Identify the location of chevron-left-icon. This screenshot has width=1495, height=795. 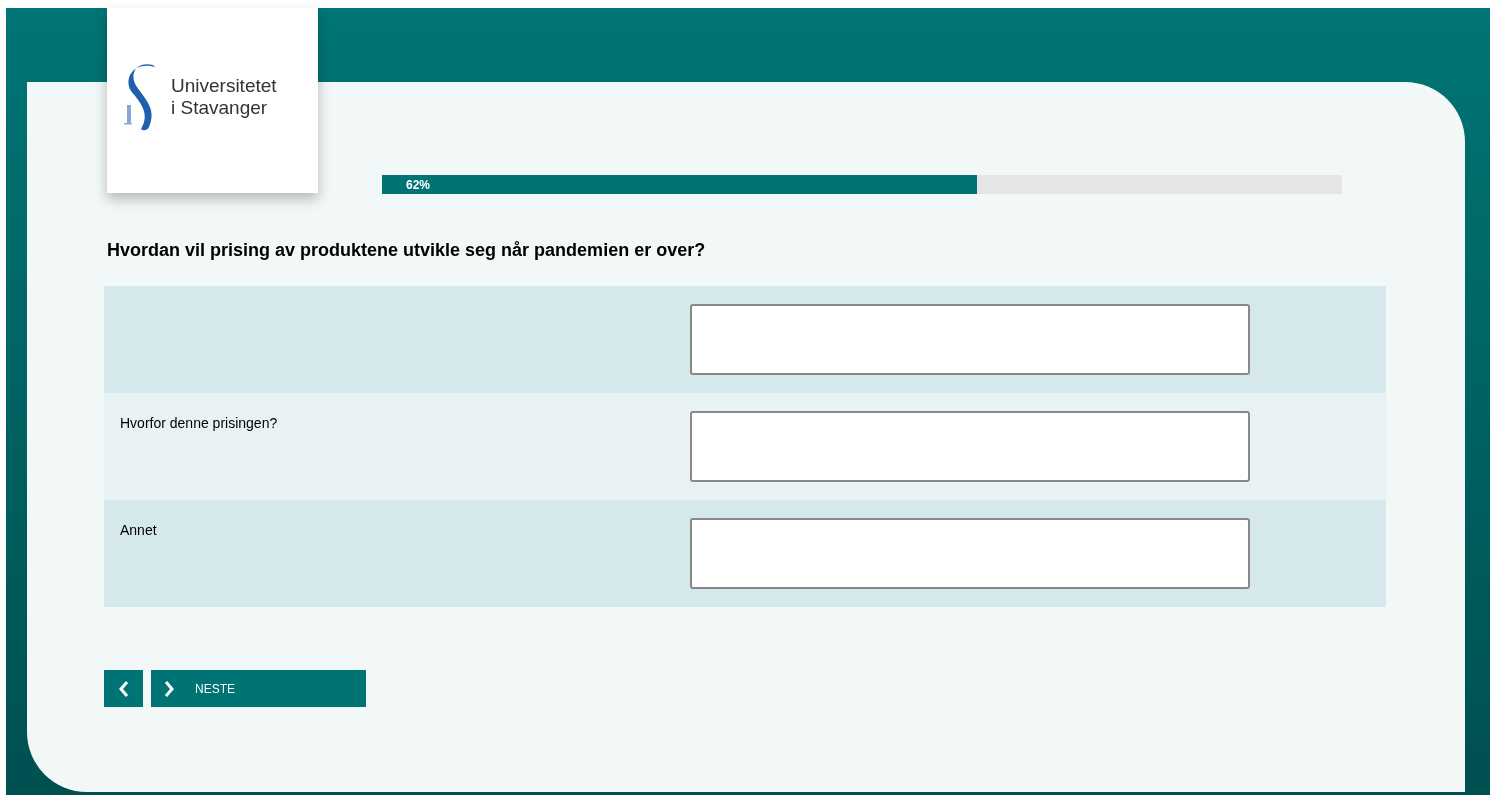
(123, 688).